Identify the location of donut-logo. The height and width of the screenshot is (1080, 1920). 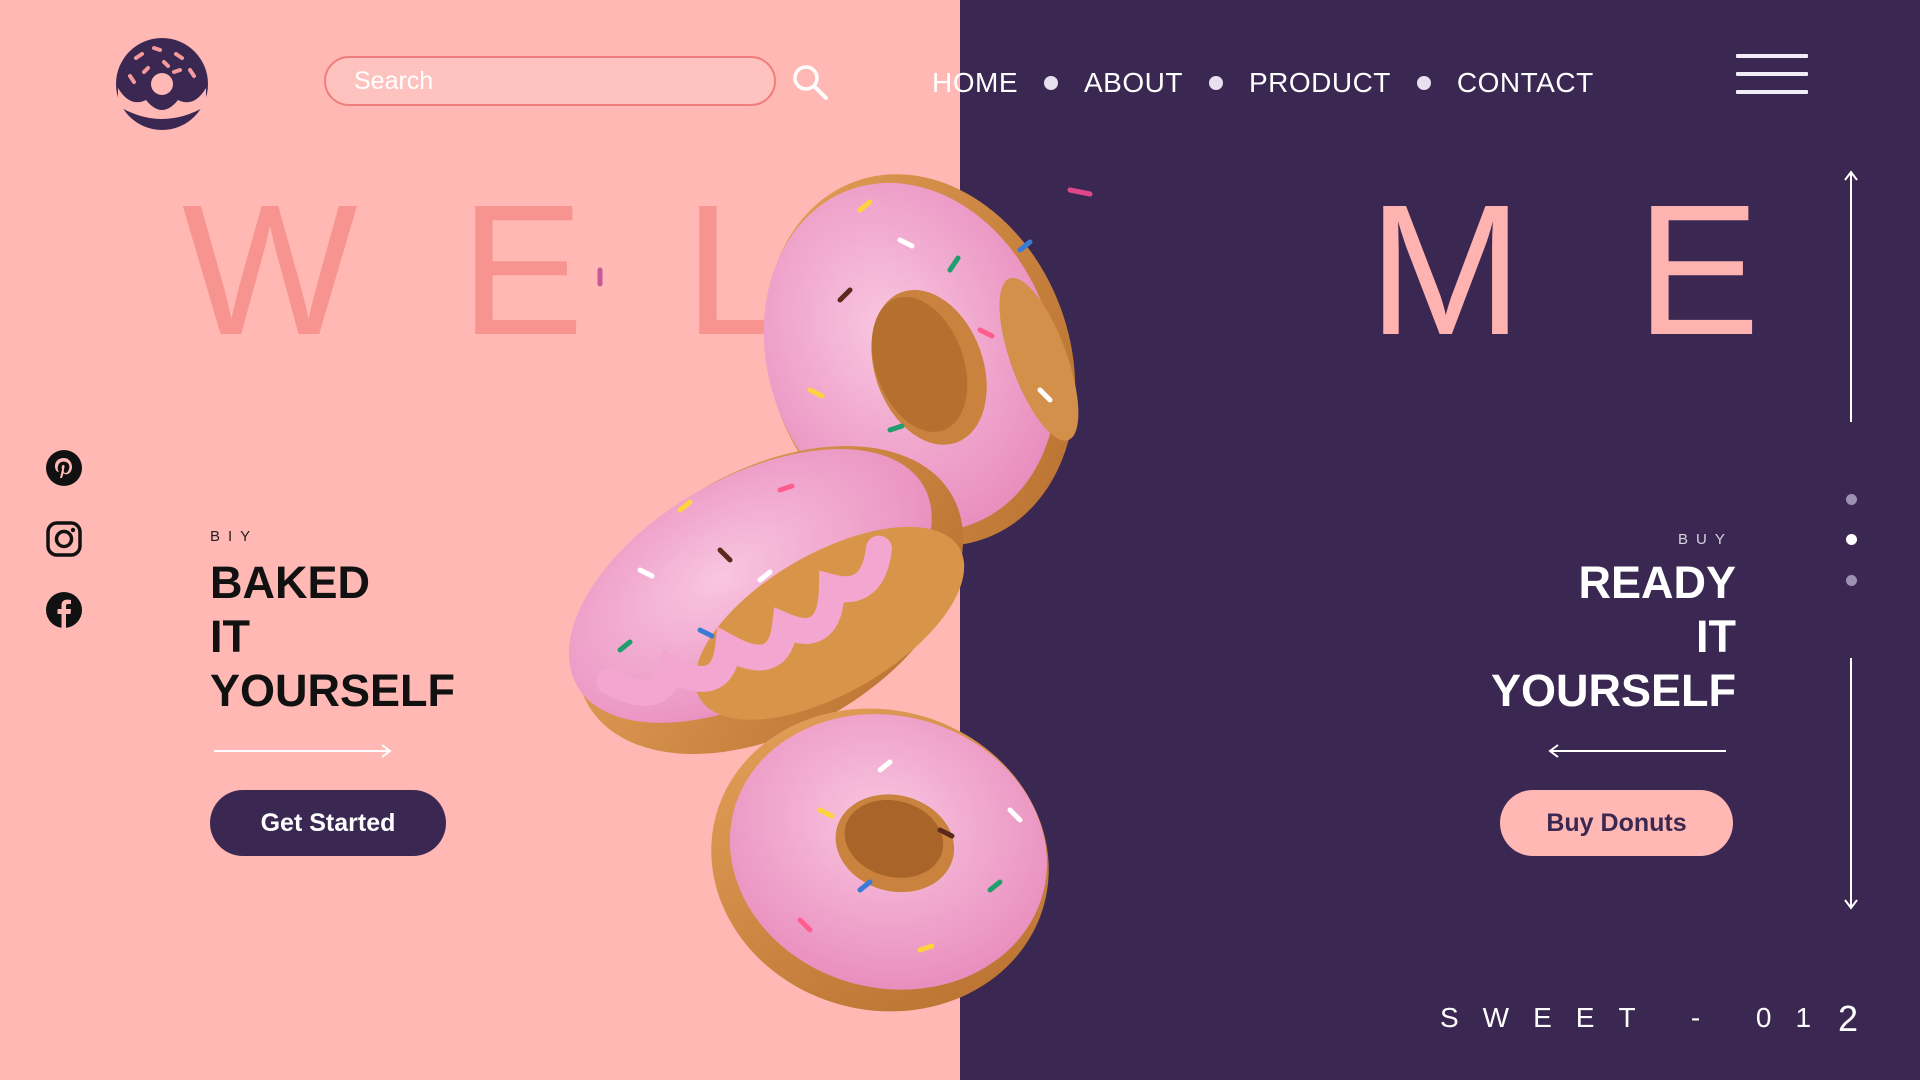
(162, 86).